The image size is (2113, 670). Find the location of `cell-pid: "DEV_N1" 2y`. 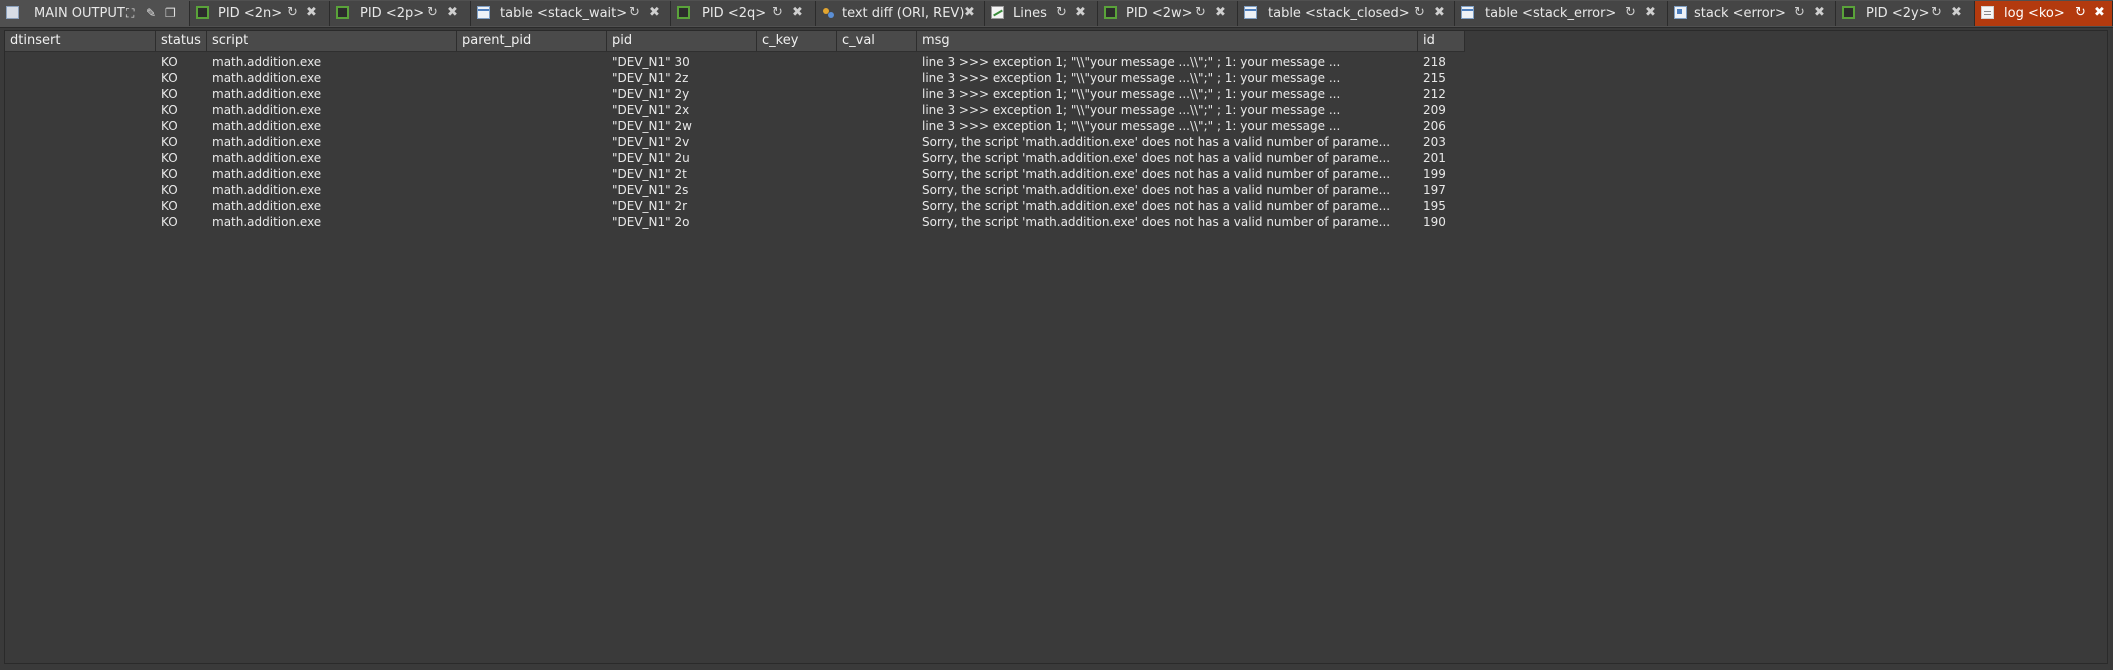

cell-pid: "DEV_N1" 2y is located at coordinates (651, 94).